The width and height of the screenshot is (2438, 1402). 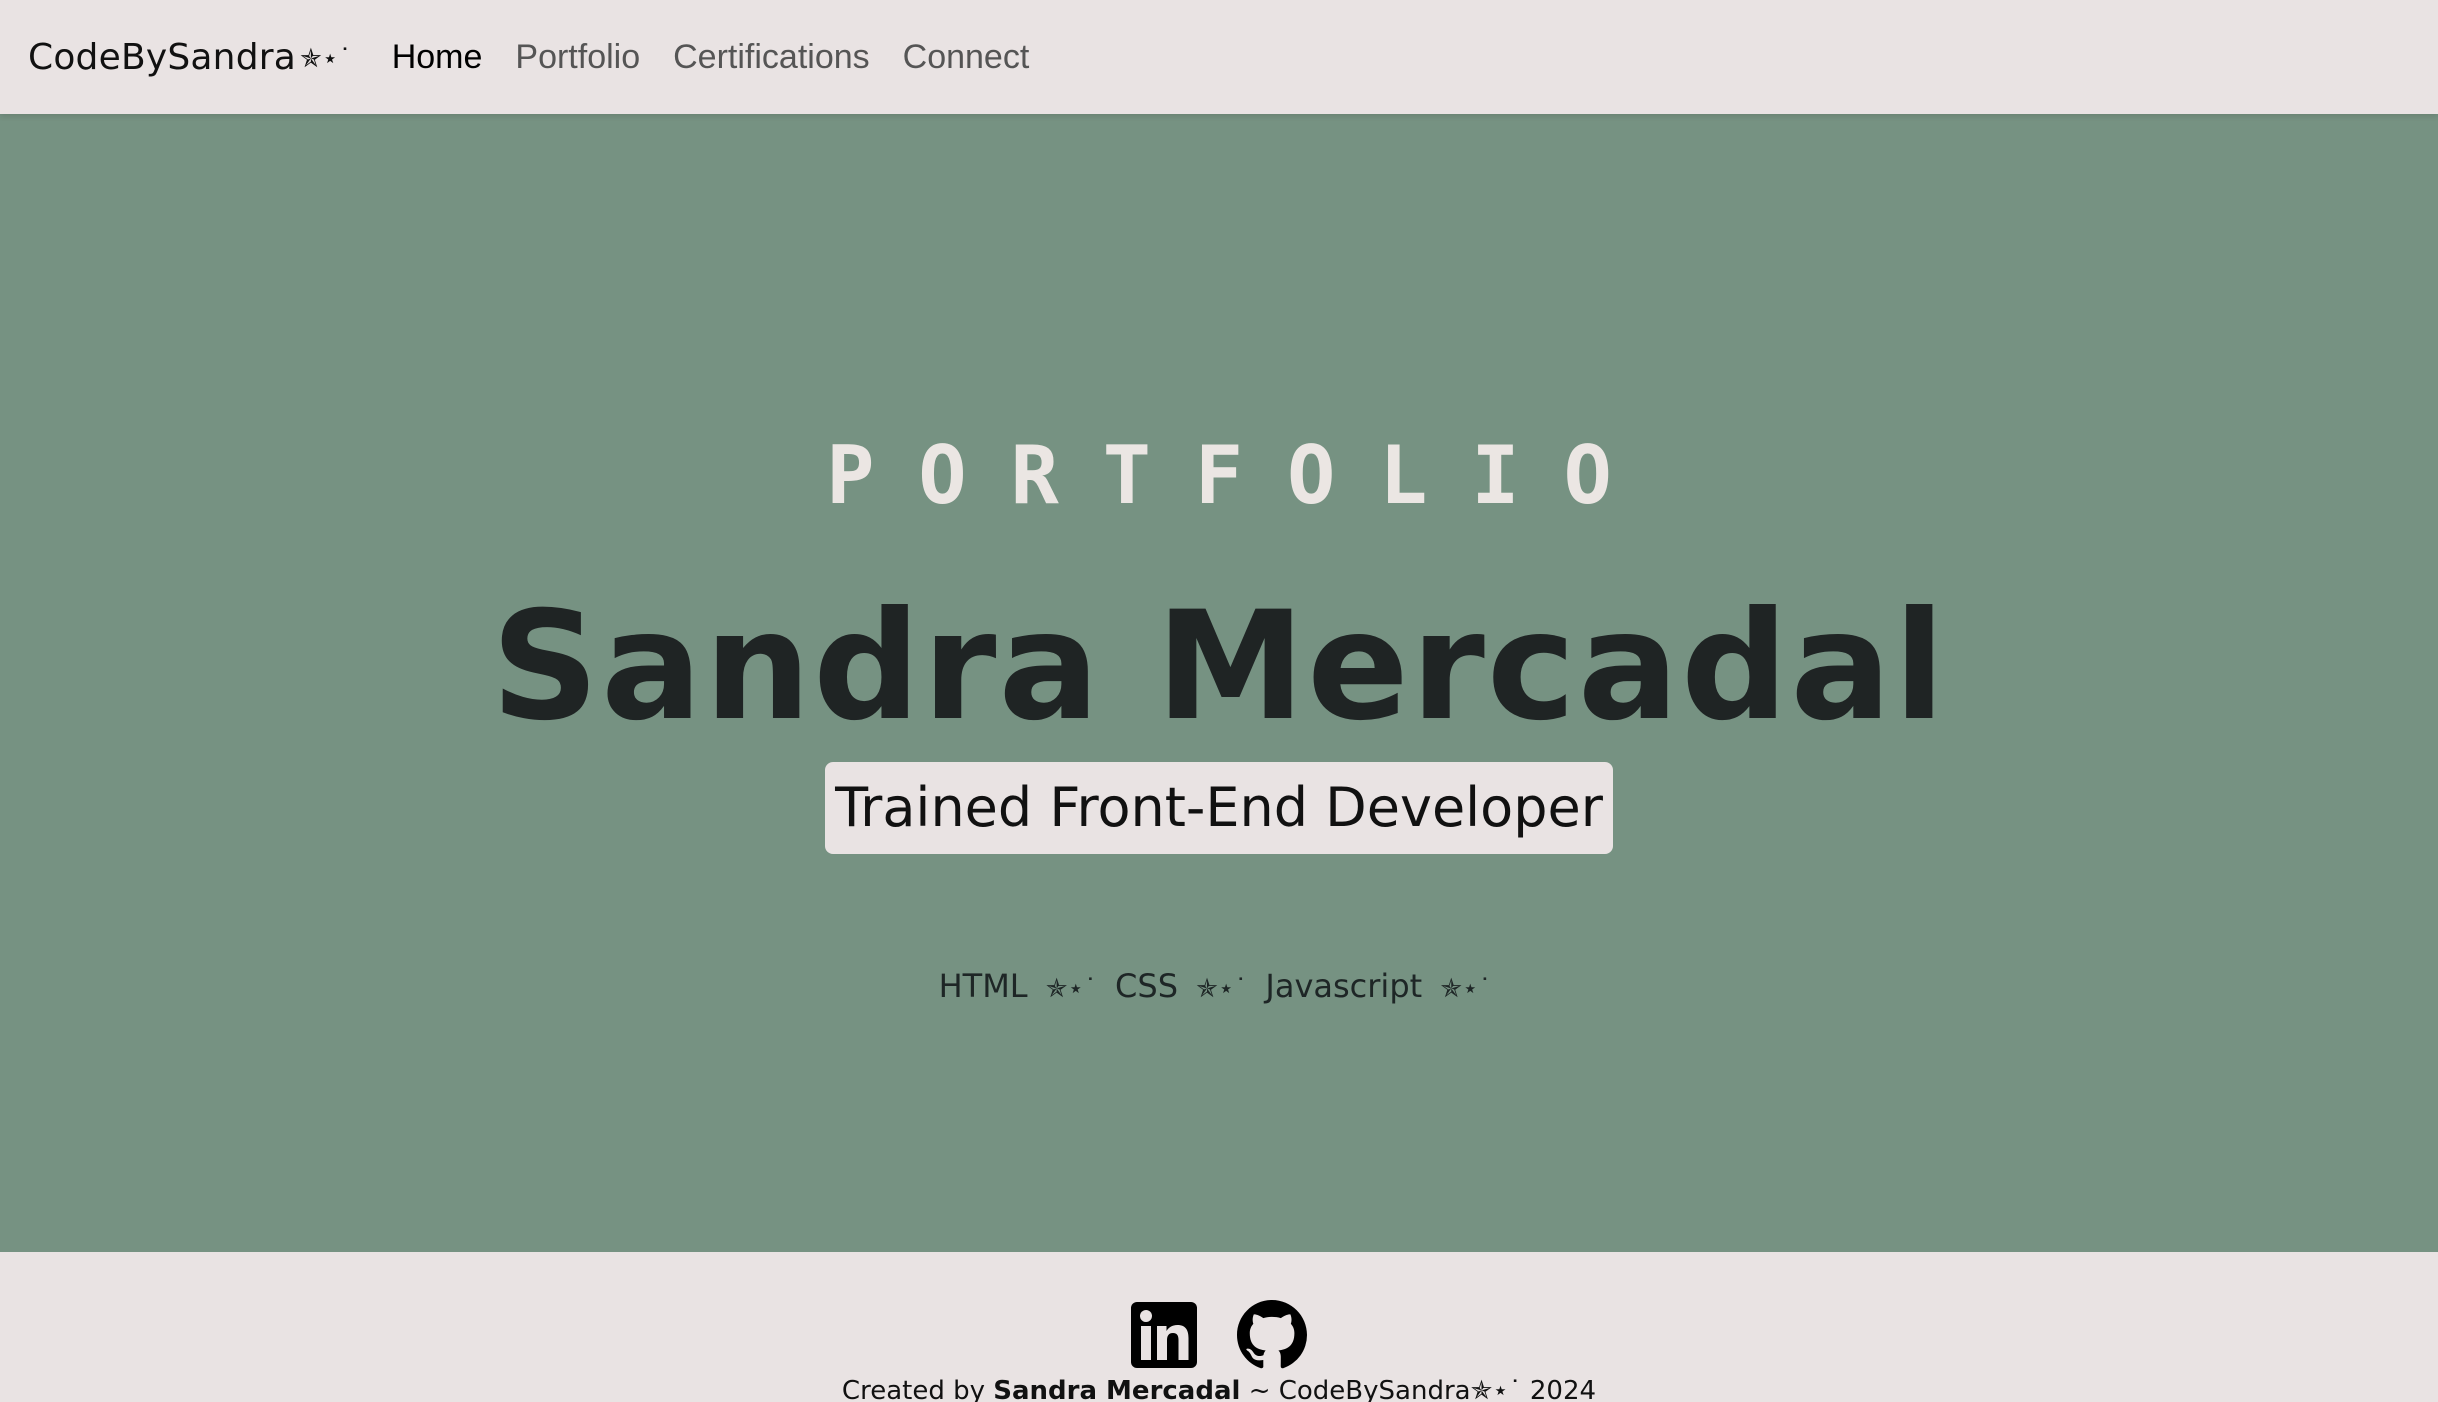 I want to click on linkedin-link, so click(x=1166, y=1335).